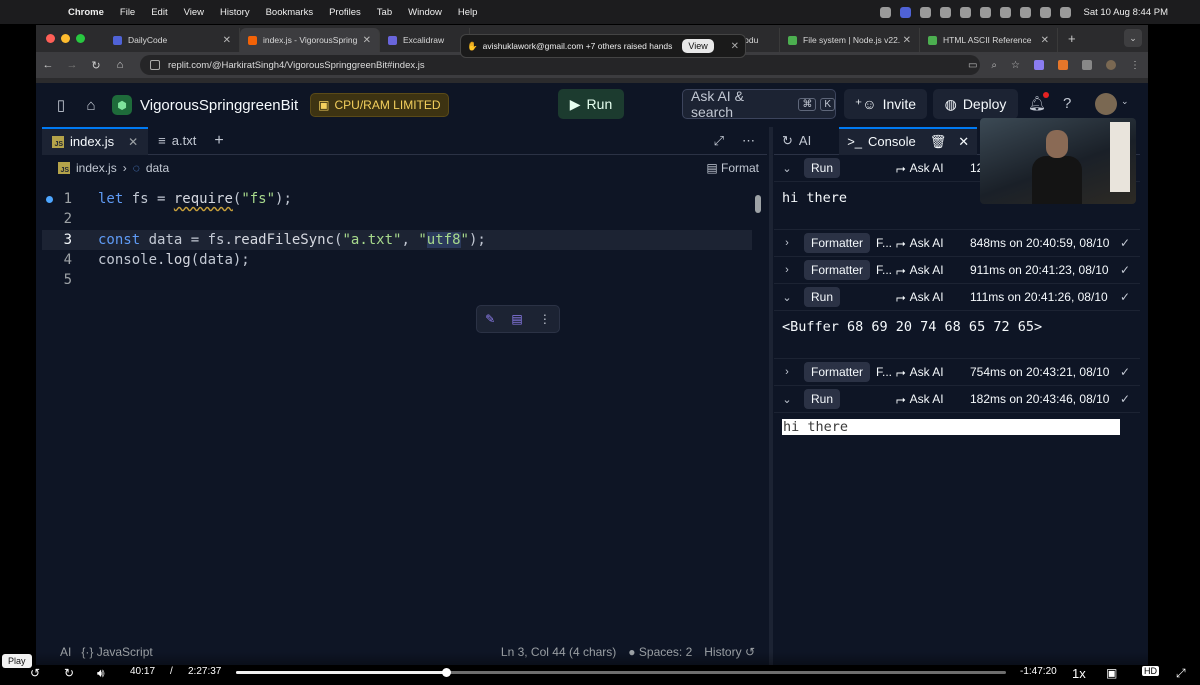  Describe the element at coordinates (972, 65) in the screenshot. I see `install-icon: ▭` at that location.